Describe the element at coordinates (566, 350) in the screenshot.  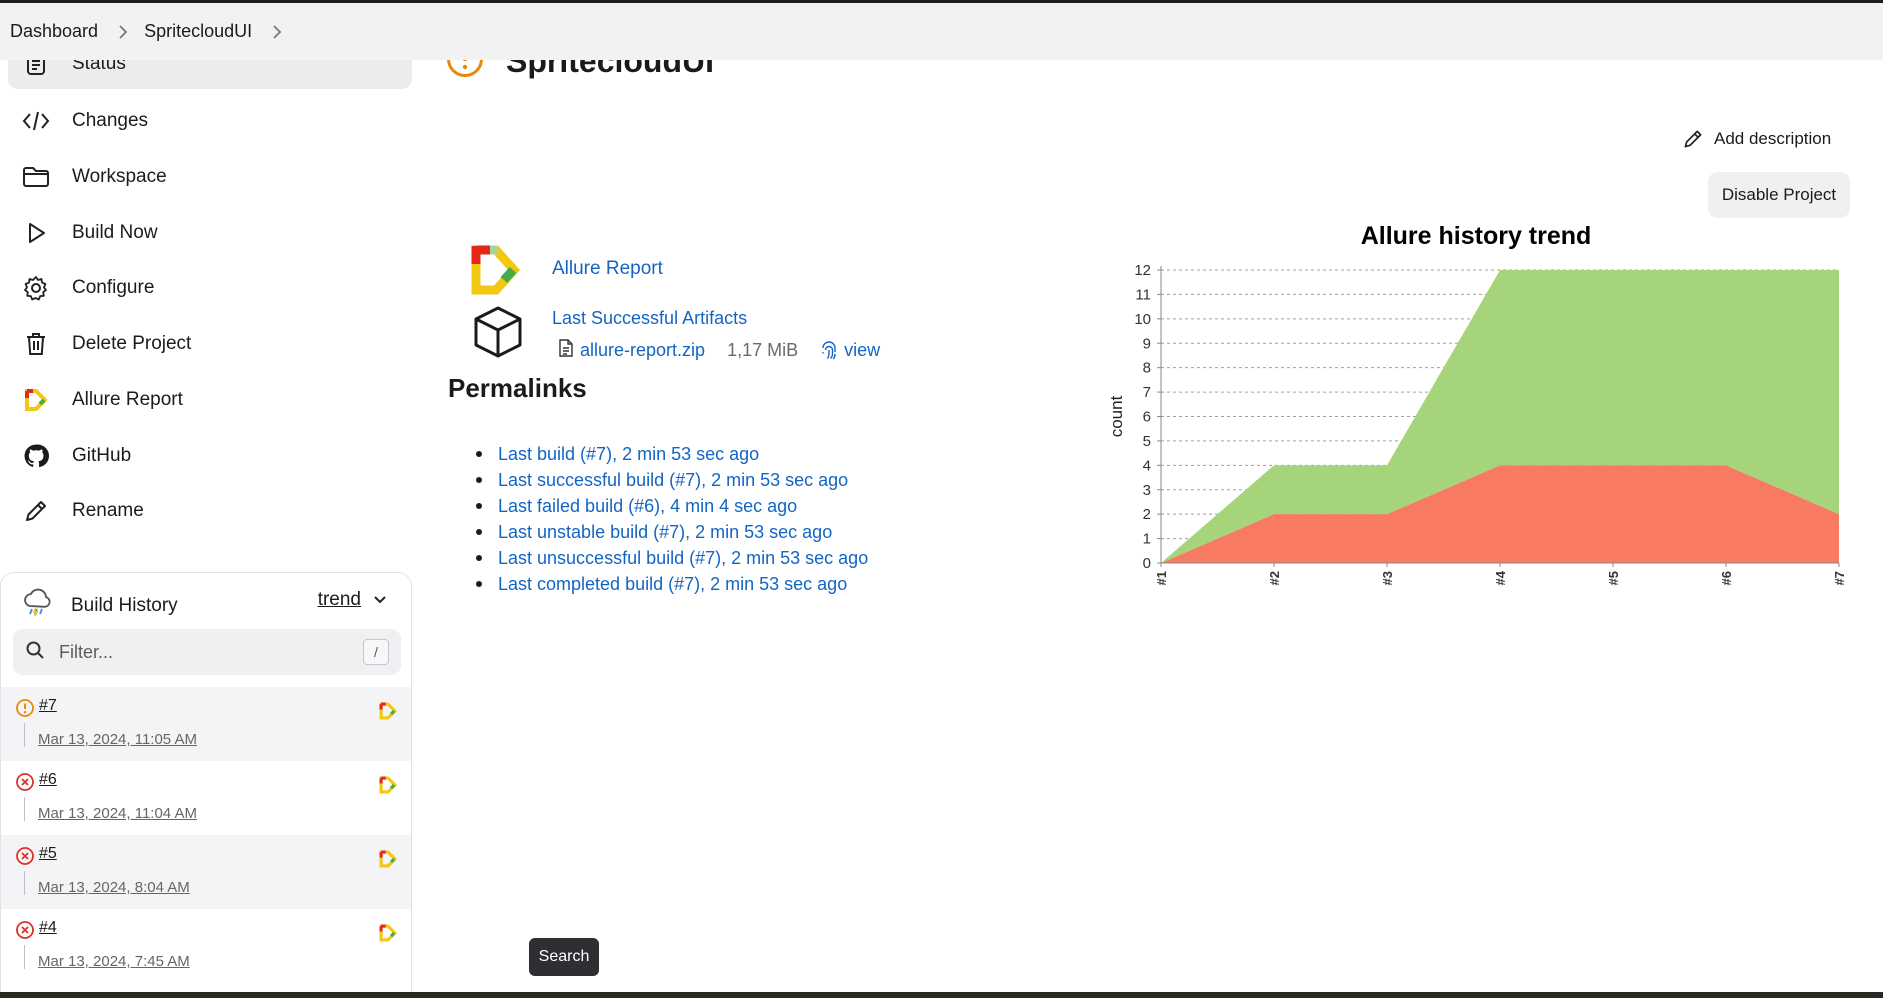
I see `file-icon` at that location.